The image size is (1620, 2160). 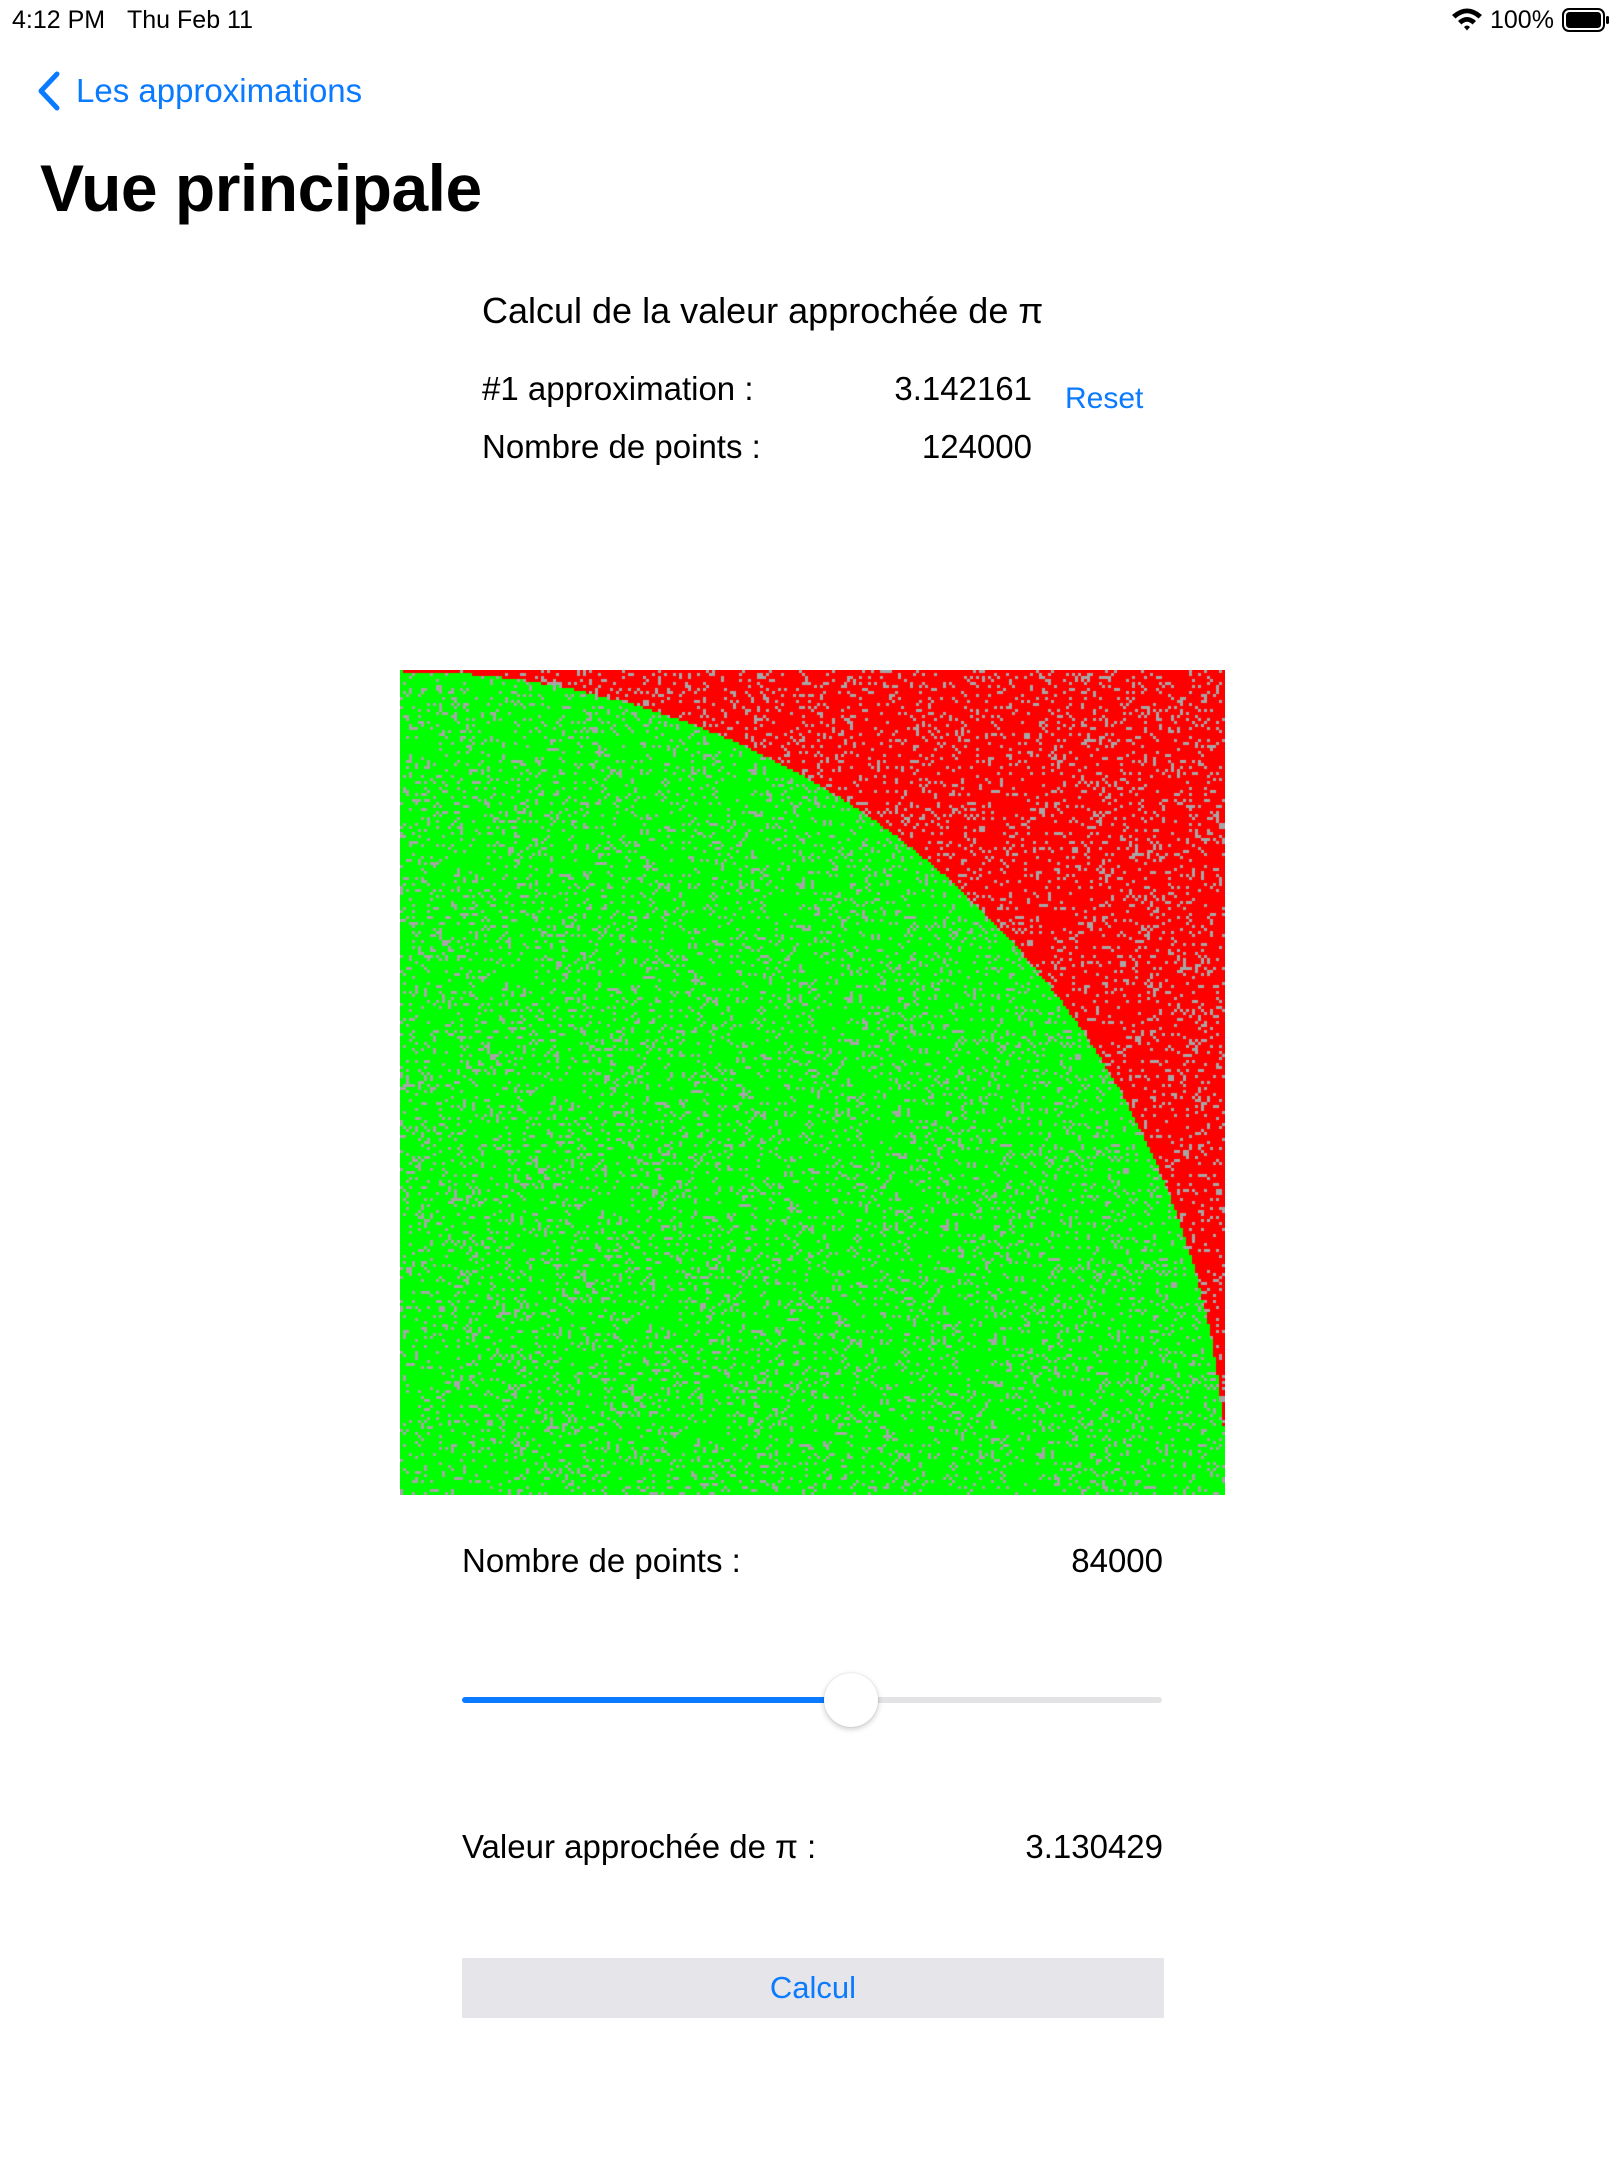 I want to click on back-button-label: Les approximations, so click(x=219, y=90).